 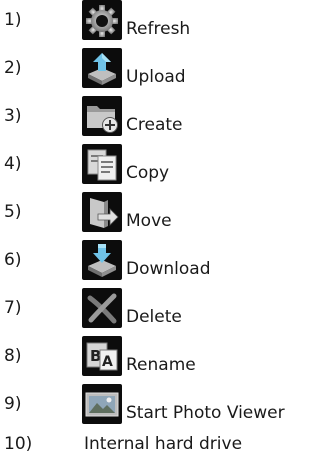 I want to click on item-number: 7), so click(x=13, y=308).